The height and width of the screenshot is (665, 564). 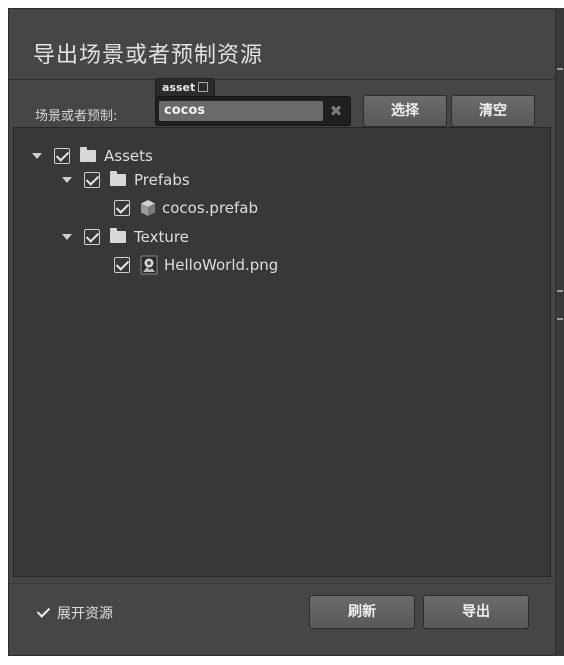 I want to click on tree-item-label: cocos.prefab, so click(x=210, y=208).